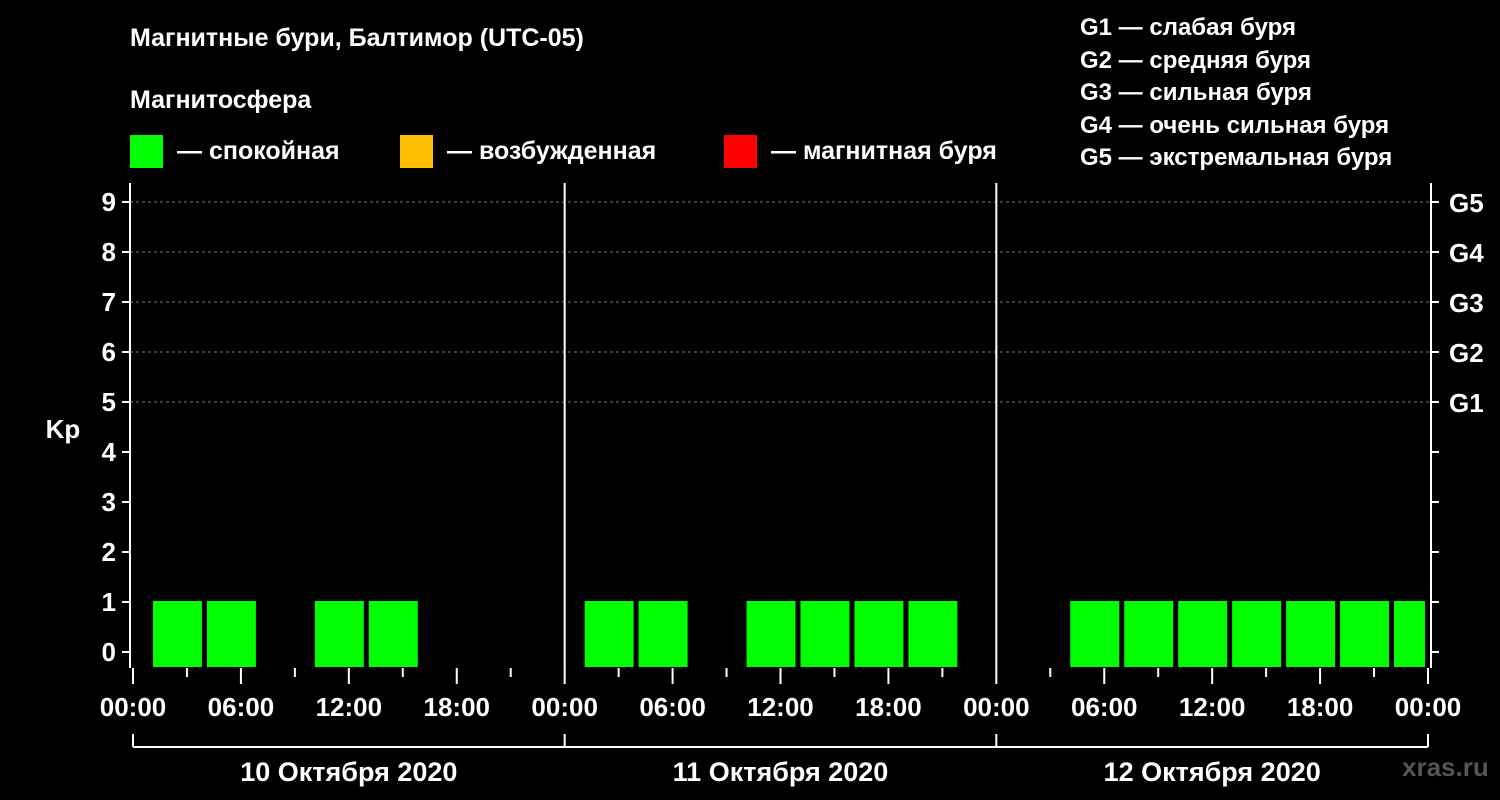 Image resolution: width=1500 pixels, height=800 pixels. I want to click on y-tick-label: 3, so click(109, 502).